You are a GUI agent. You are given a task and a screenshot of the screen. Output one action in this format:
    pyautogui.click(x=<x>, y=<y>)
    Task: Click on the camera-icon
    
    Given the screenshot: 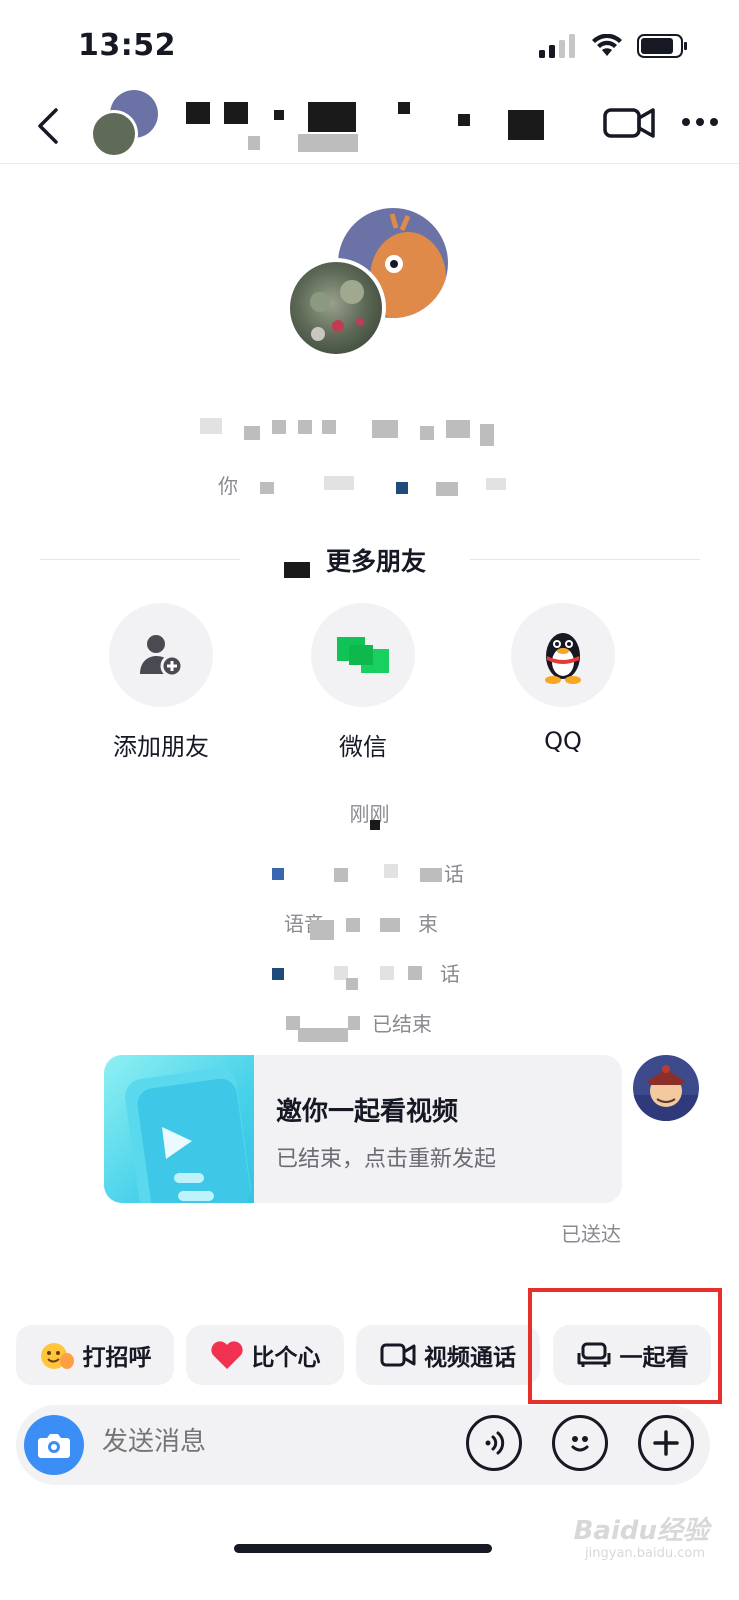 What is the action you would take?
    pyautogui.click(x=54, y=1446)
    